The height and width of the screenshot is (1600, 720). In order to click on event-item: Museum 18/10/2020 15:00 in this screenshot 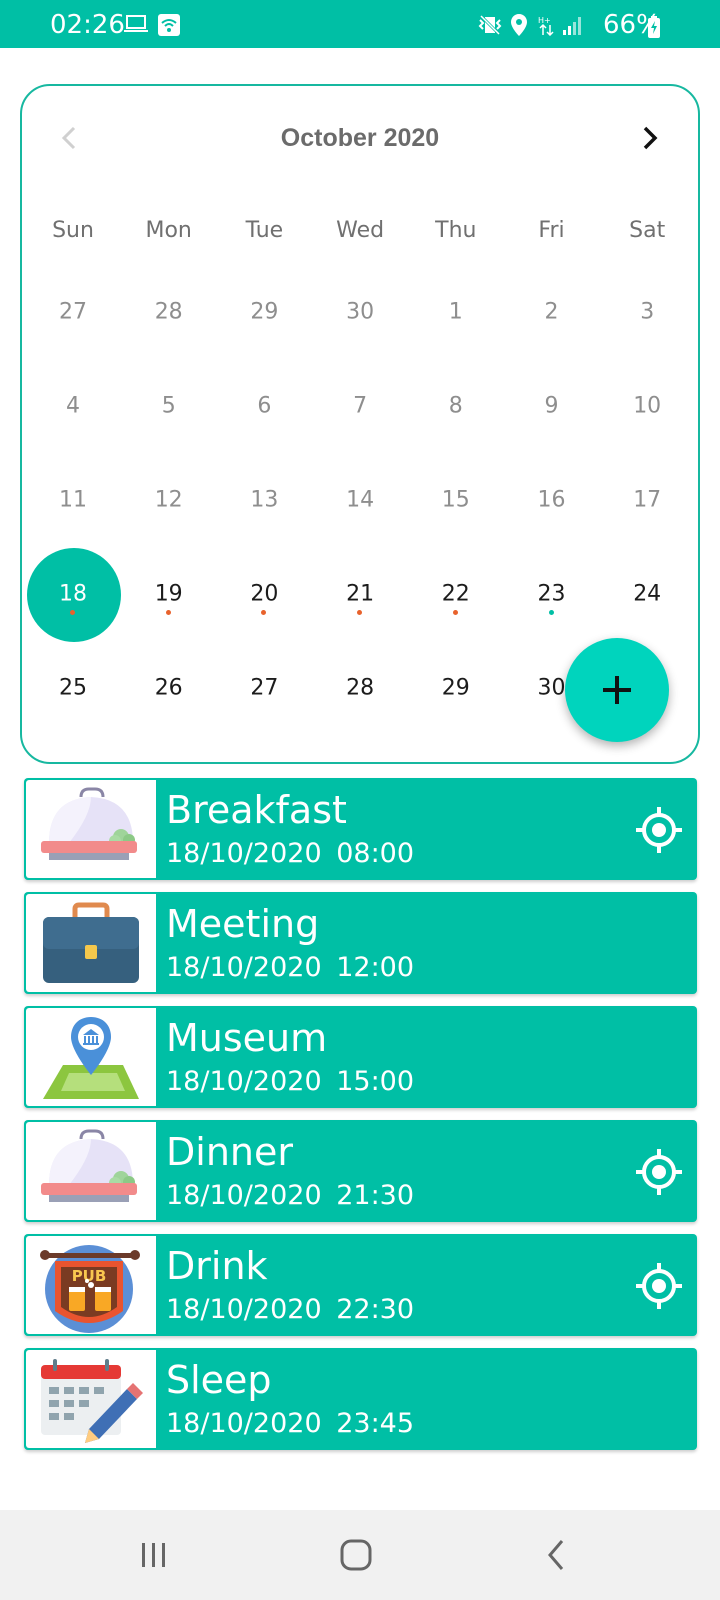, I will do `click(360, 1057)`.